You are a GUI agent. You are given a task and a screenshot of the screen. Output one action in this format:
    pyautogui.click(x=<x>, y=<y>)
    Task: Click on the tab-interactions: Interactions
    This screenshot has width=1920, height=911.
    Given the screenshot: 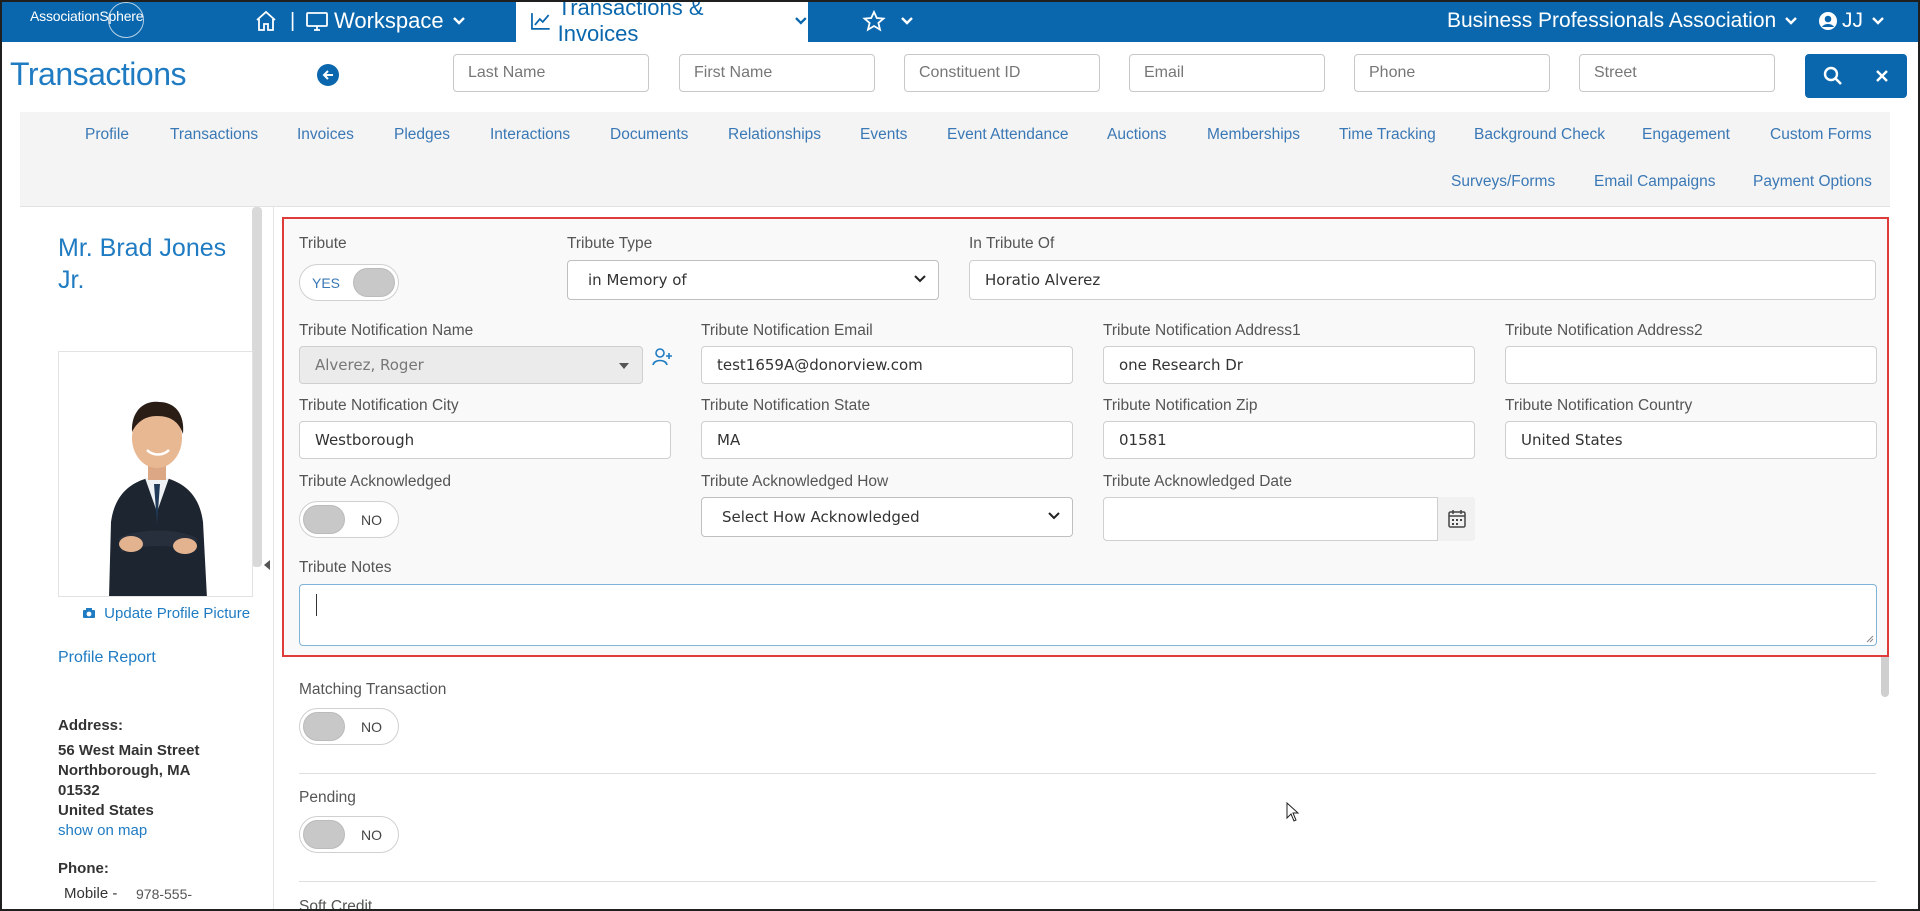 What is the action you would take?
    pyautogui.click(x=530, y=135)
    